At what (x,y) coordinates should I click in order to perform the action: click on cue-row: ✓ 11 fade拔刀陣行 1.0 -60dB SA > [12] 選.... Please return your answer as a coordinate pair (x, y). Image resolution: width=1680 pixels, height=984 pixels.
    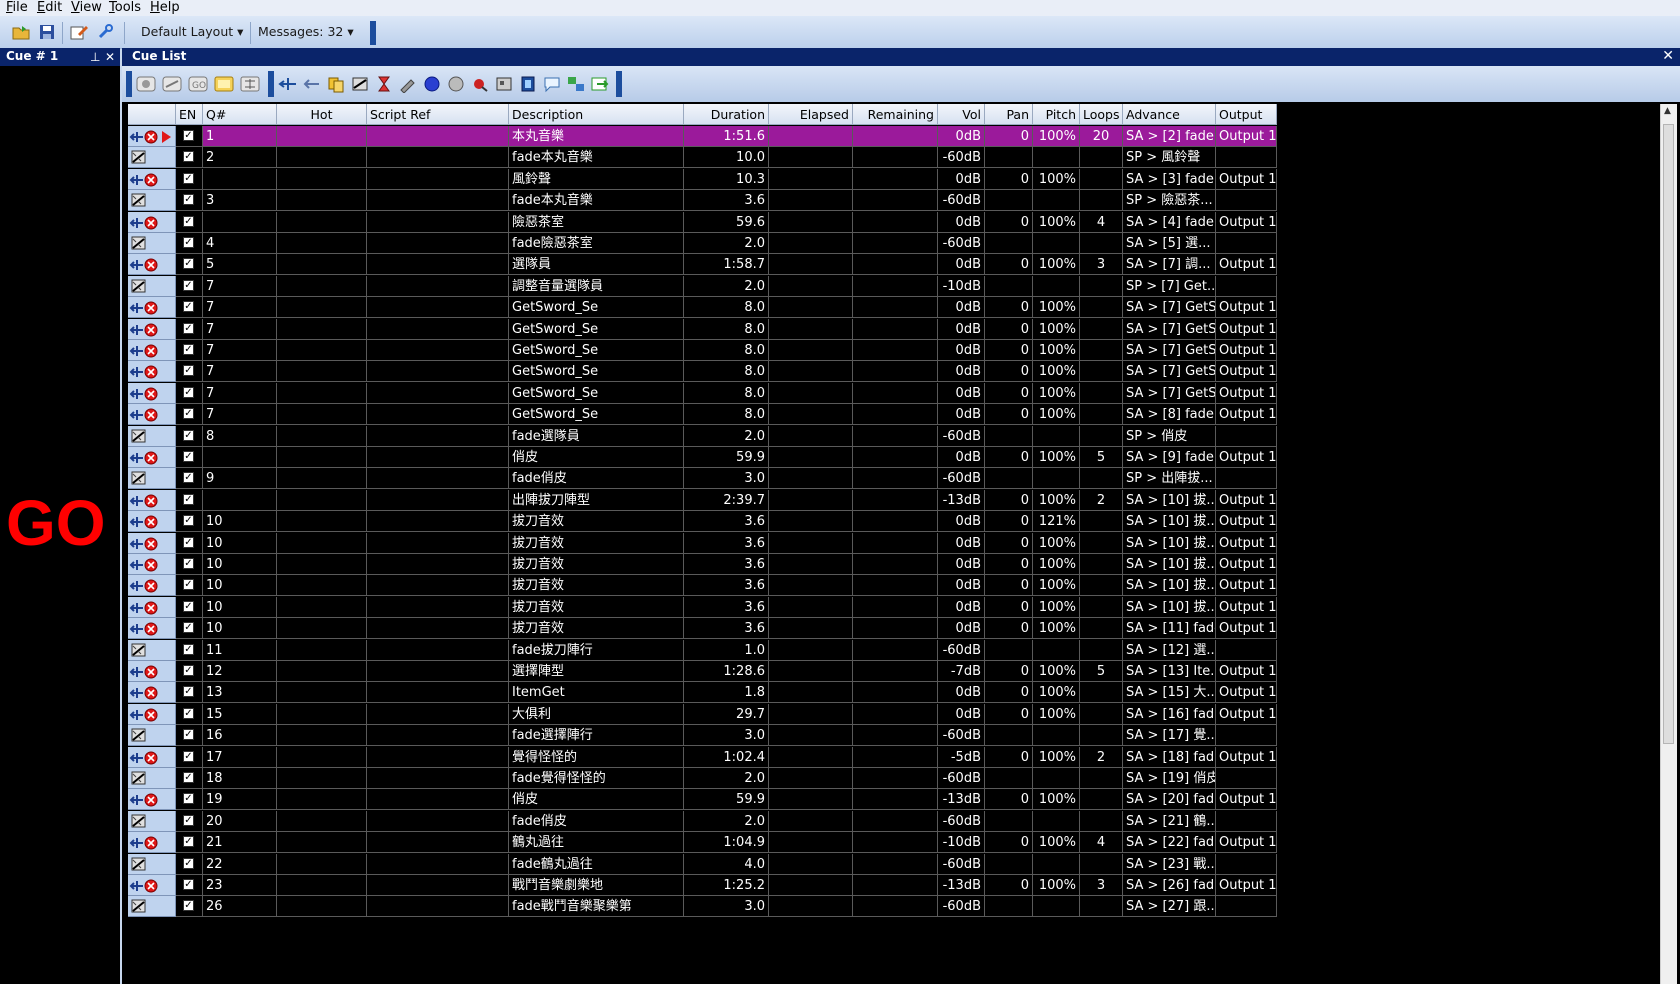
    Looking at the image, I should click on (702, 650).